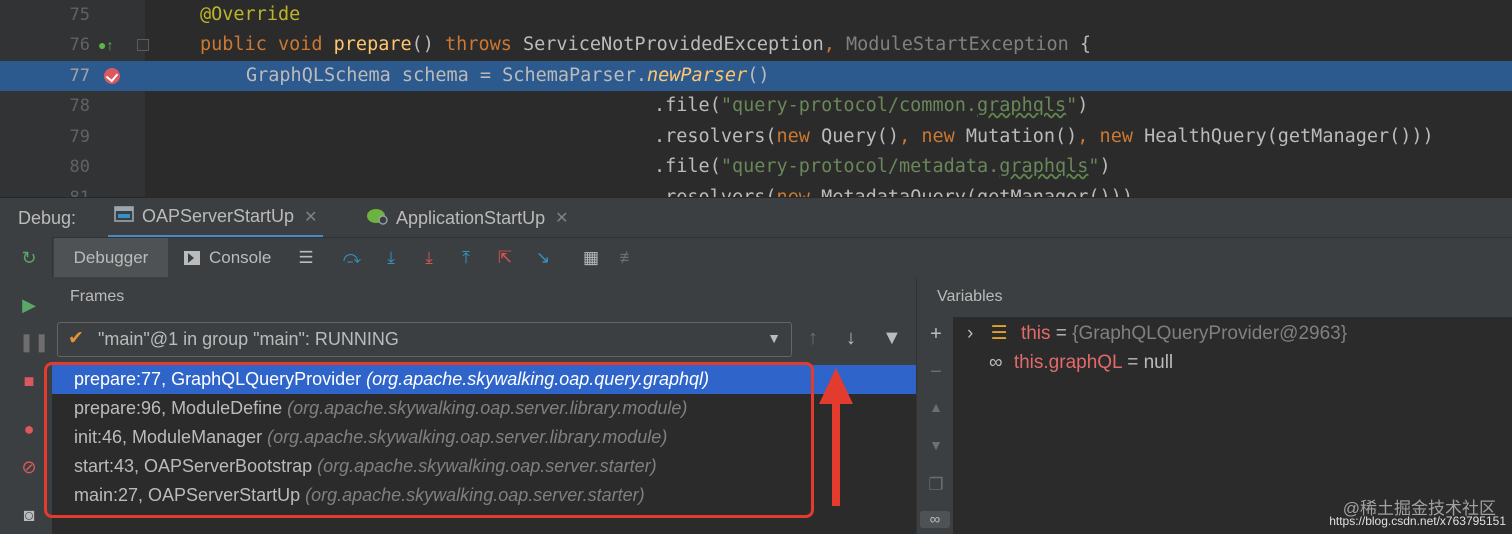  Describe the element at coordinates (79, 106) in the screenshot. I see `line-number: 78` at that location.